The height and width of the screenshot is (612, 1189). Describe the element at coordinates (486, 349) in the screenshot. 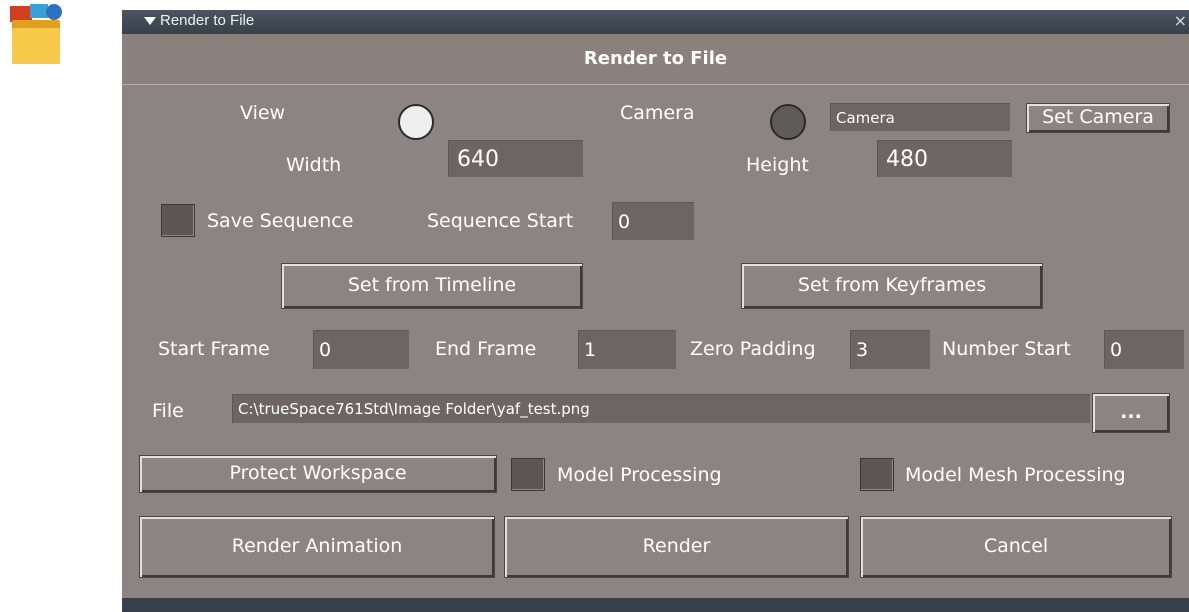

I see `end-frame-label: End Frame` at that location.